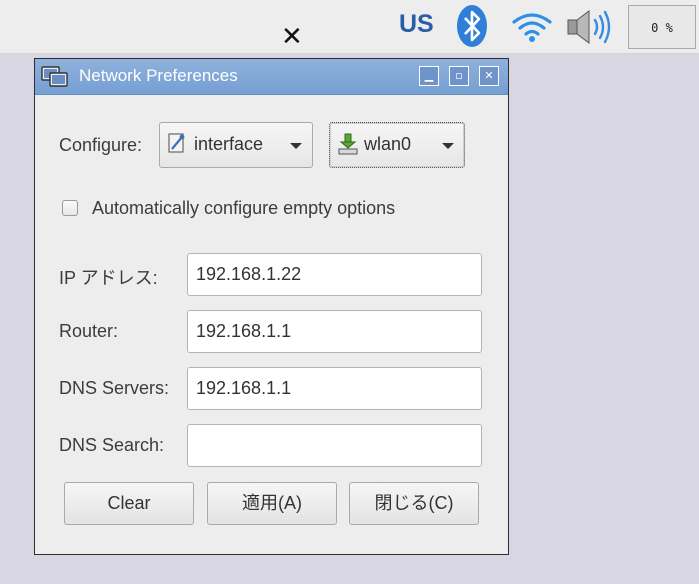 The width and height of the screenshot is (699, 584). Describe the element at coordinates (472, 26) in the screenshot. I see `bluetooth-icon` at that location.